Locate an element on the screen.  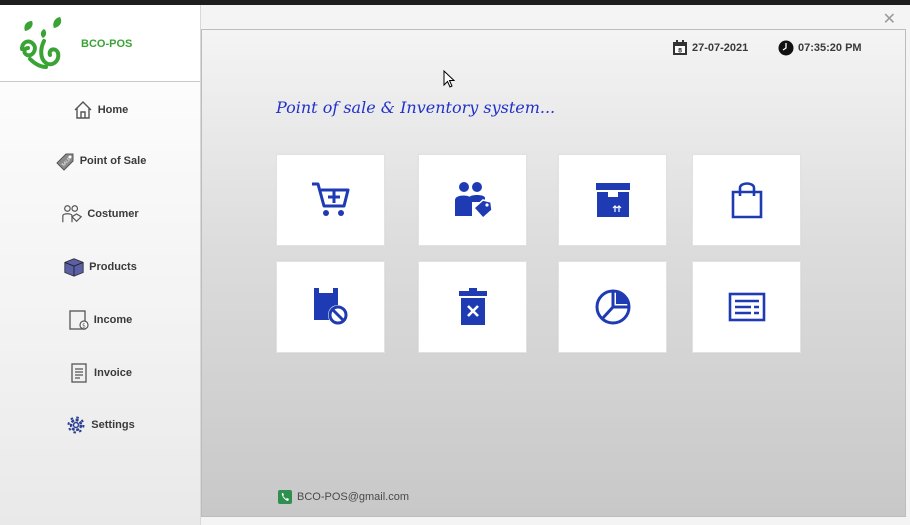
customers-icon is located at coordinates (72, 214).